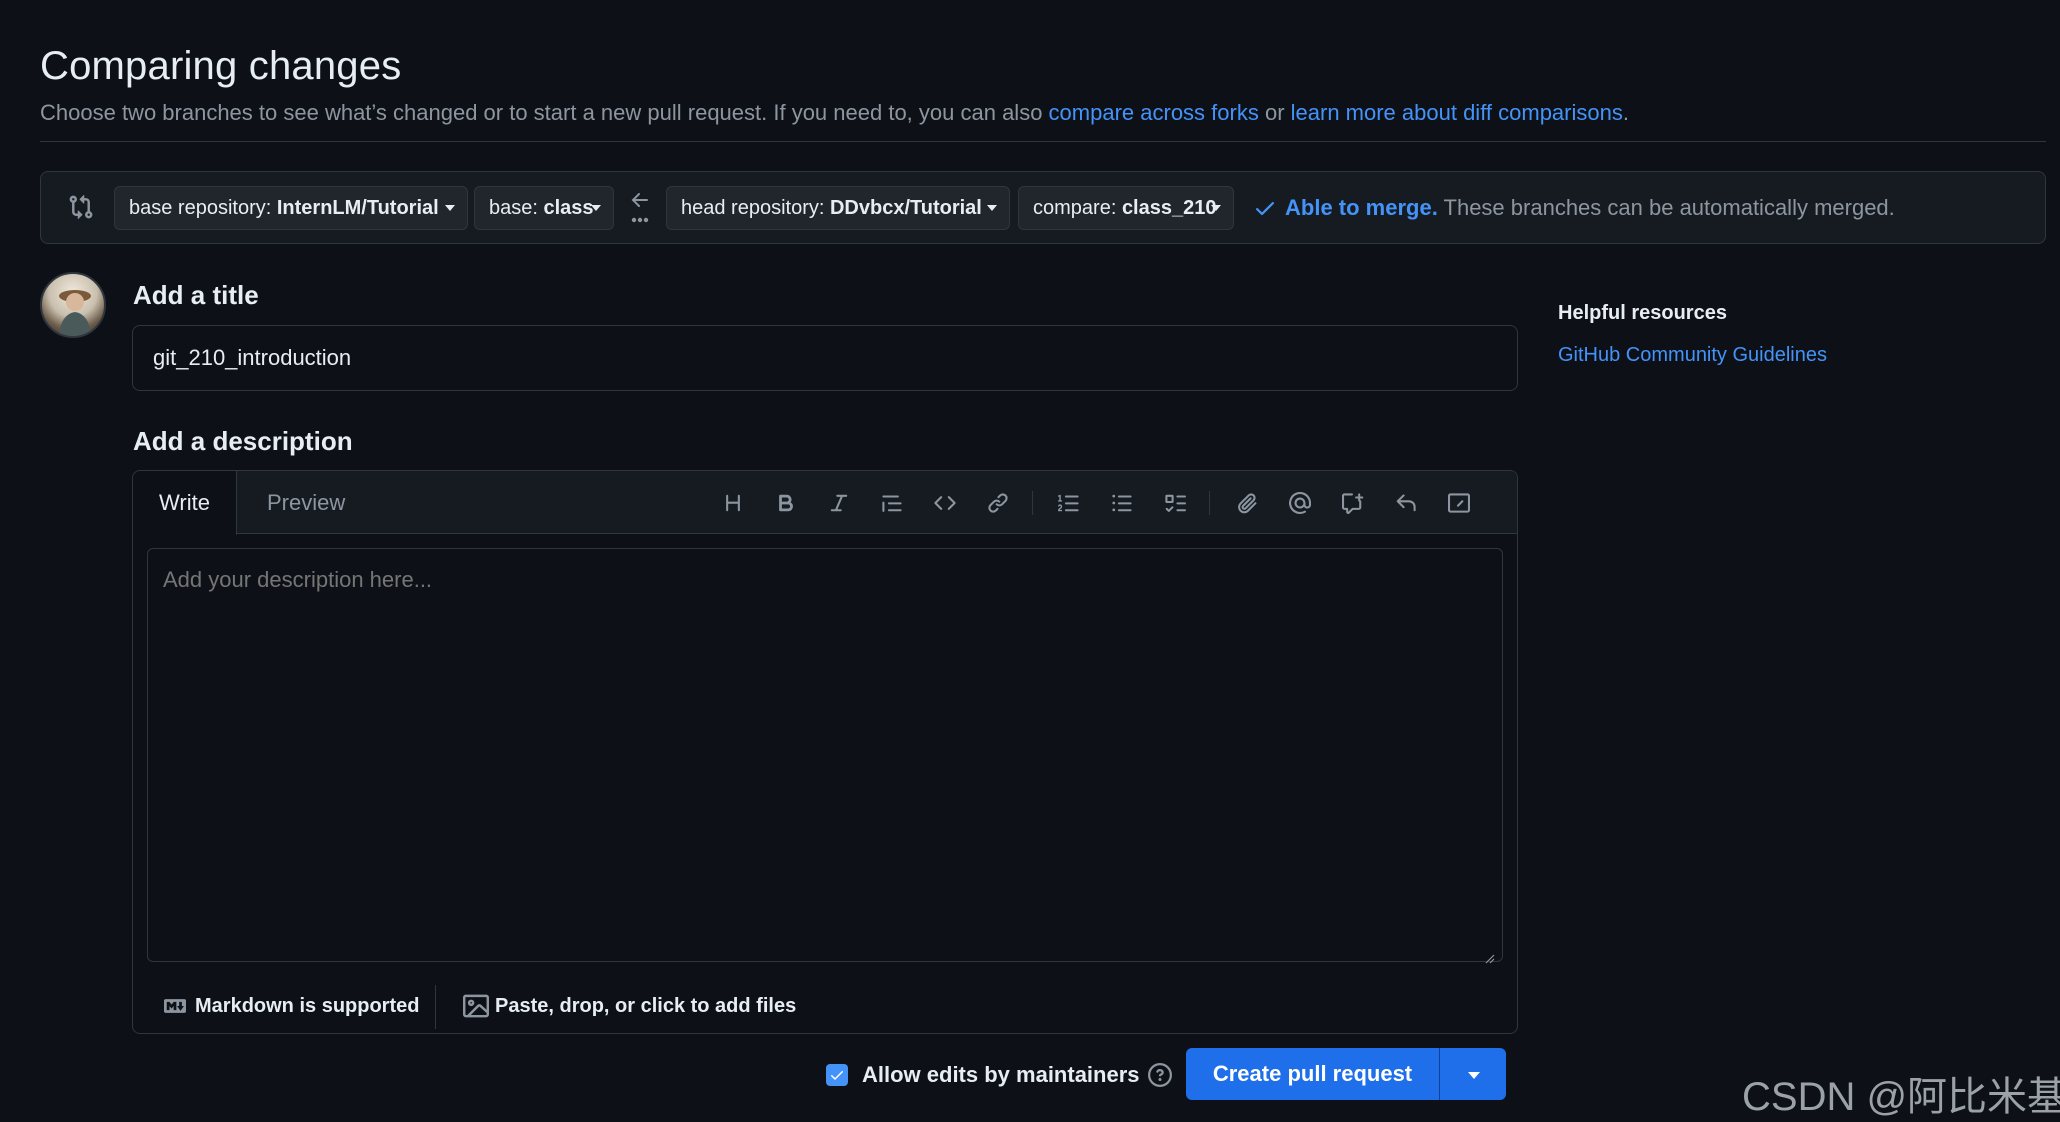 This screenshot has width=2060, height=1122. What do you see at coordinates (73, 305) in the screenshot?
I see `avatar` at bounding box center [73, 305].